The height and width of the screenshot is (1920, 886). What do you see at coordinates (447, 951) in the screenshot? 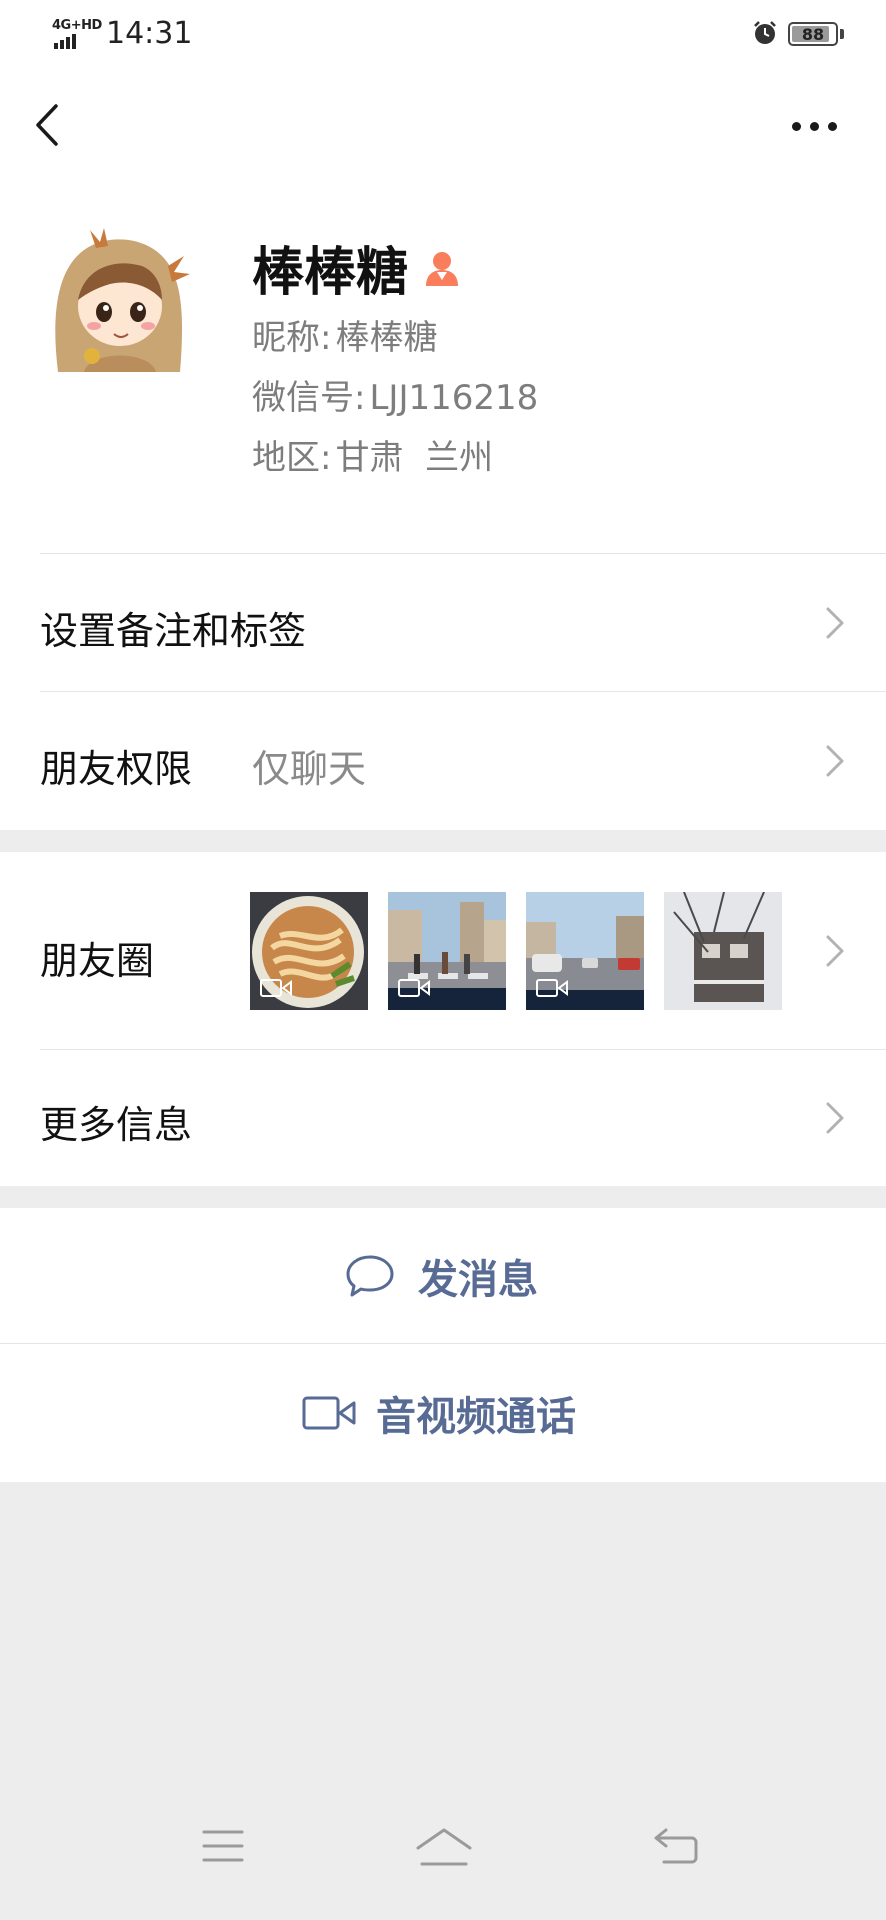
I see `moment-thumbnail-street` at bounding box center [447, 951].